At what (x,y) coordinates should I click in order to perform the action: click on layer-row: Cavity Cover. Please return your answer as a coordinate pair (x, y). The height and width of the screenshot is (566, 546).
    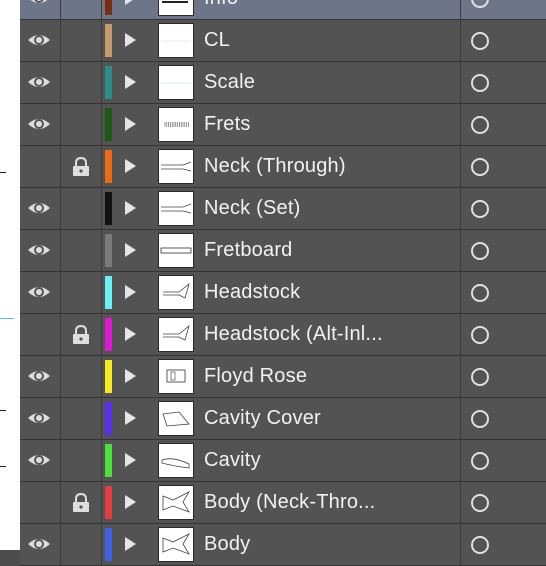
    Looking at the image, I should click on (283, 419).